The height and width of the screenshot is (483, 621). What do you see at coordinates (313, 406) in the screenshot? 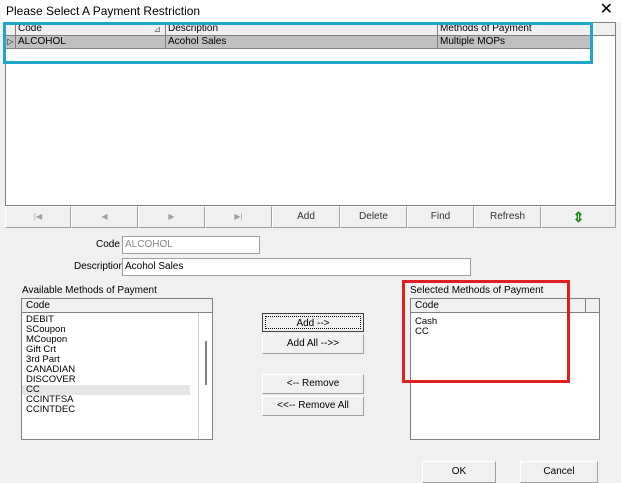
I see `remove-all-methods-button: <<-- Remove All` at bounding box center [313, 406].